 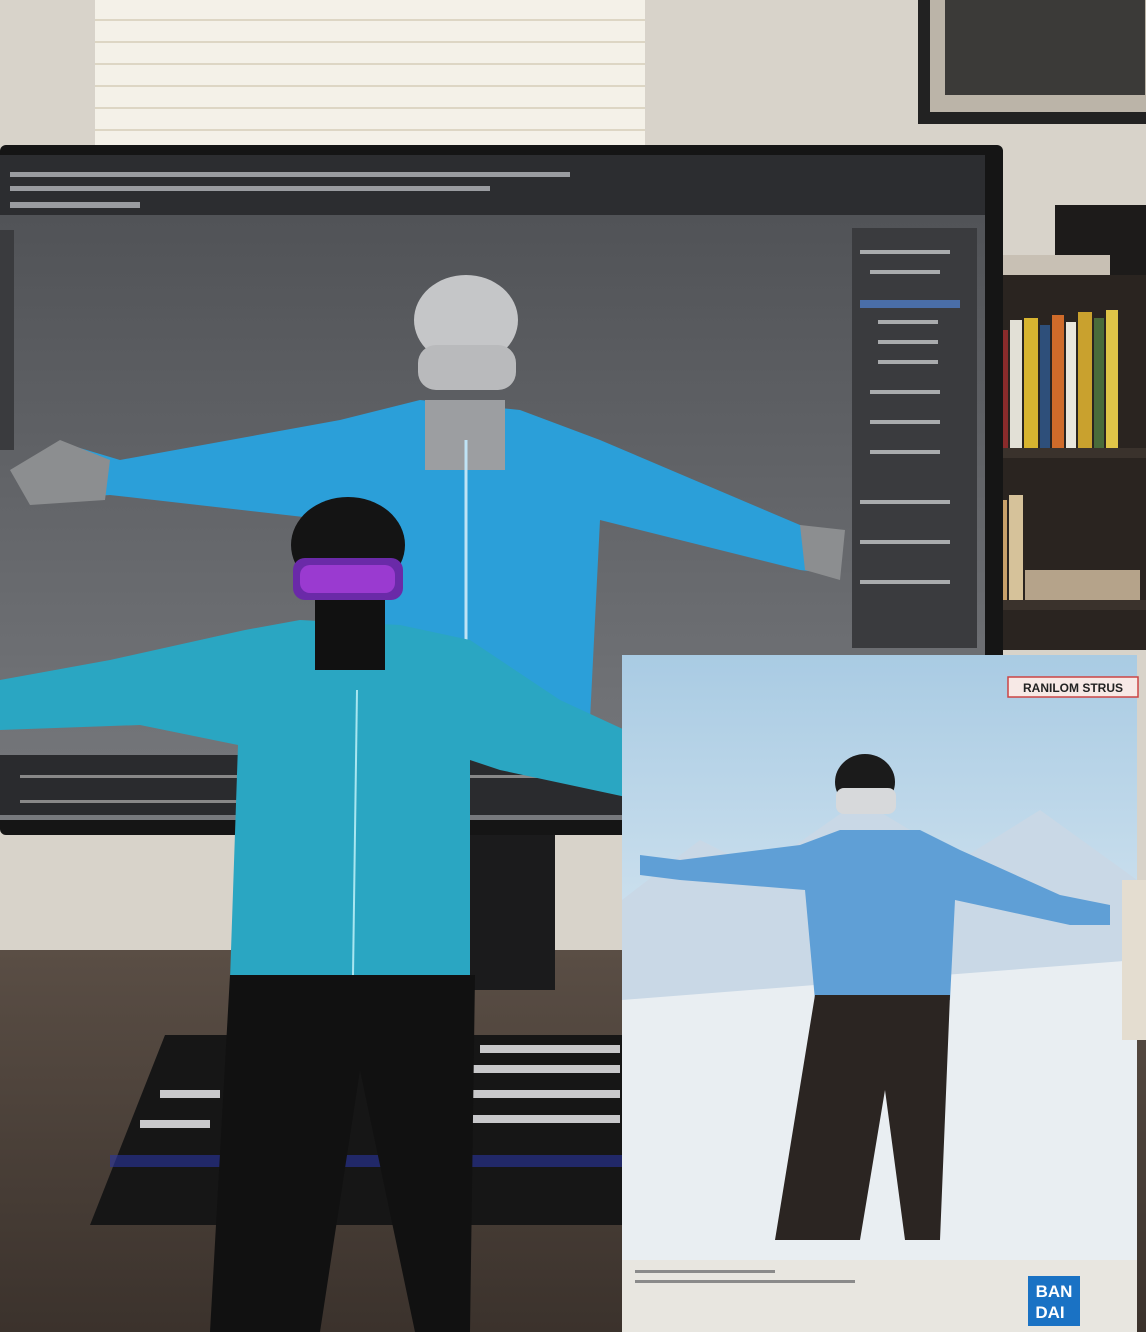 What do you see at coordinates (1134, 960) in the screenshot?
I see `mug` at bounding box center [1134, 960].